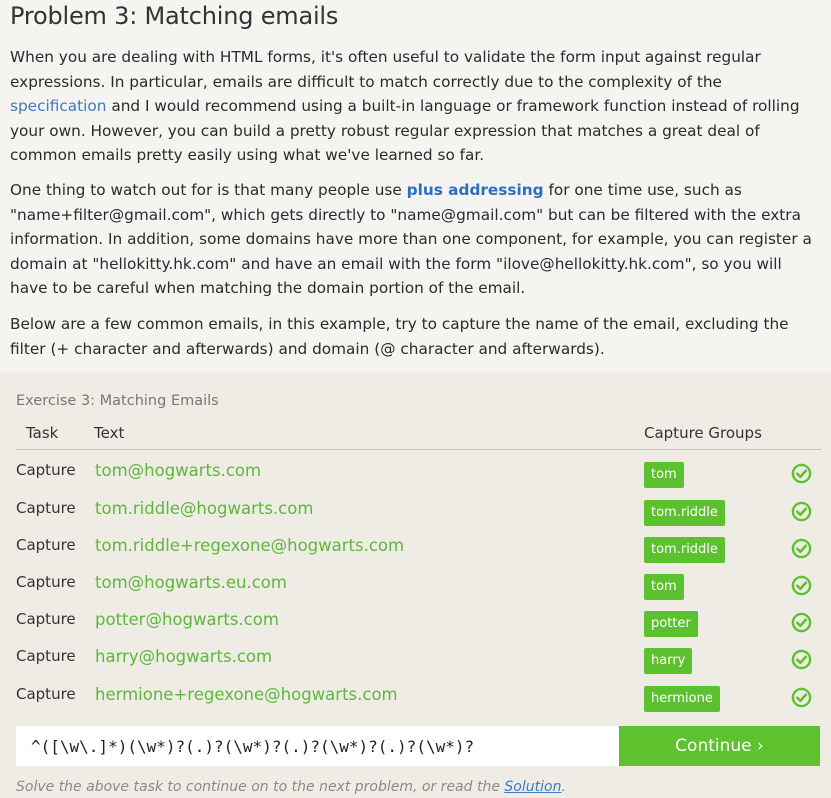 The height and width of the screenshot is (798, 831). What do you see at coordinates (668, 661) in the screenshot?
I see `capture-group-badge: harry` at bounding box center [668, 661].